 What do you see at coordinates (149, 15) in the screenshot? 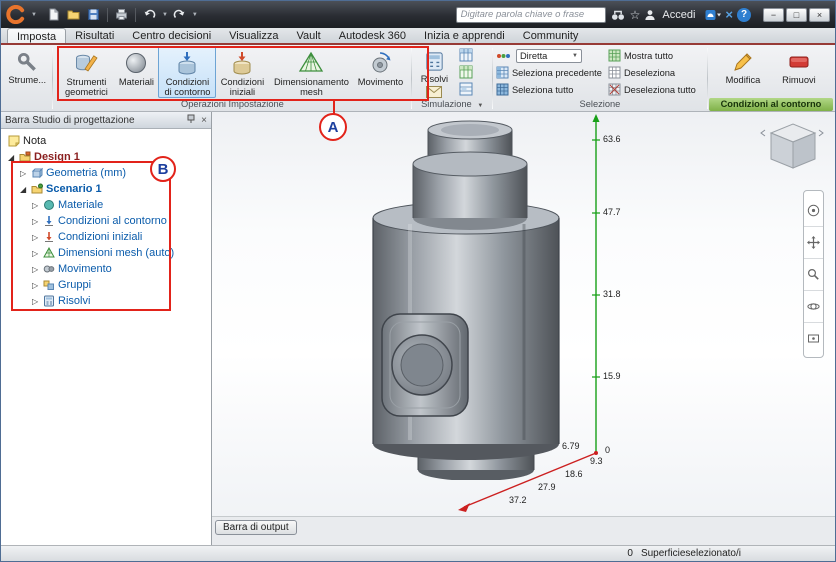
I see `undo-icon` at bounding box center [149, 15].